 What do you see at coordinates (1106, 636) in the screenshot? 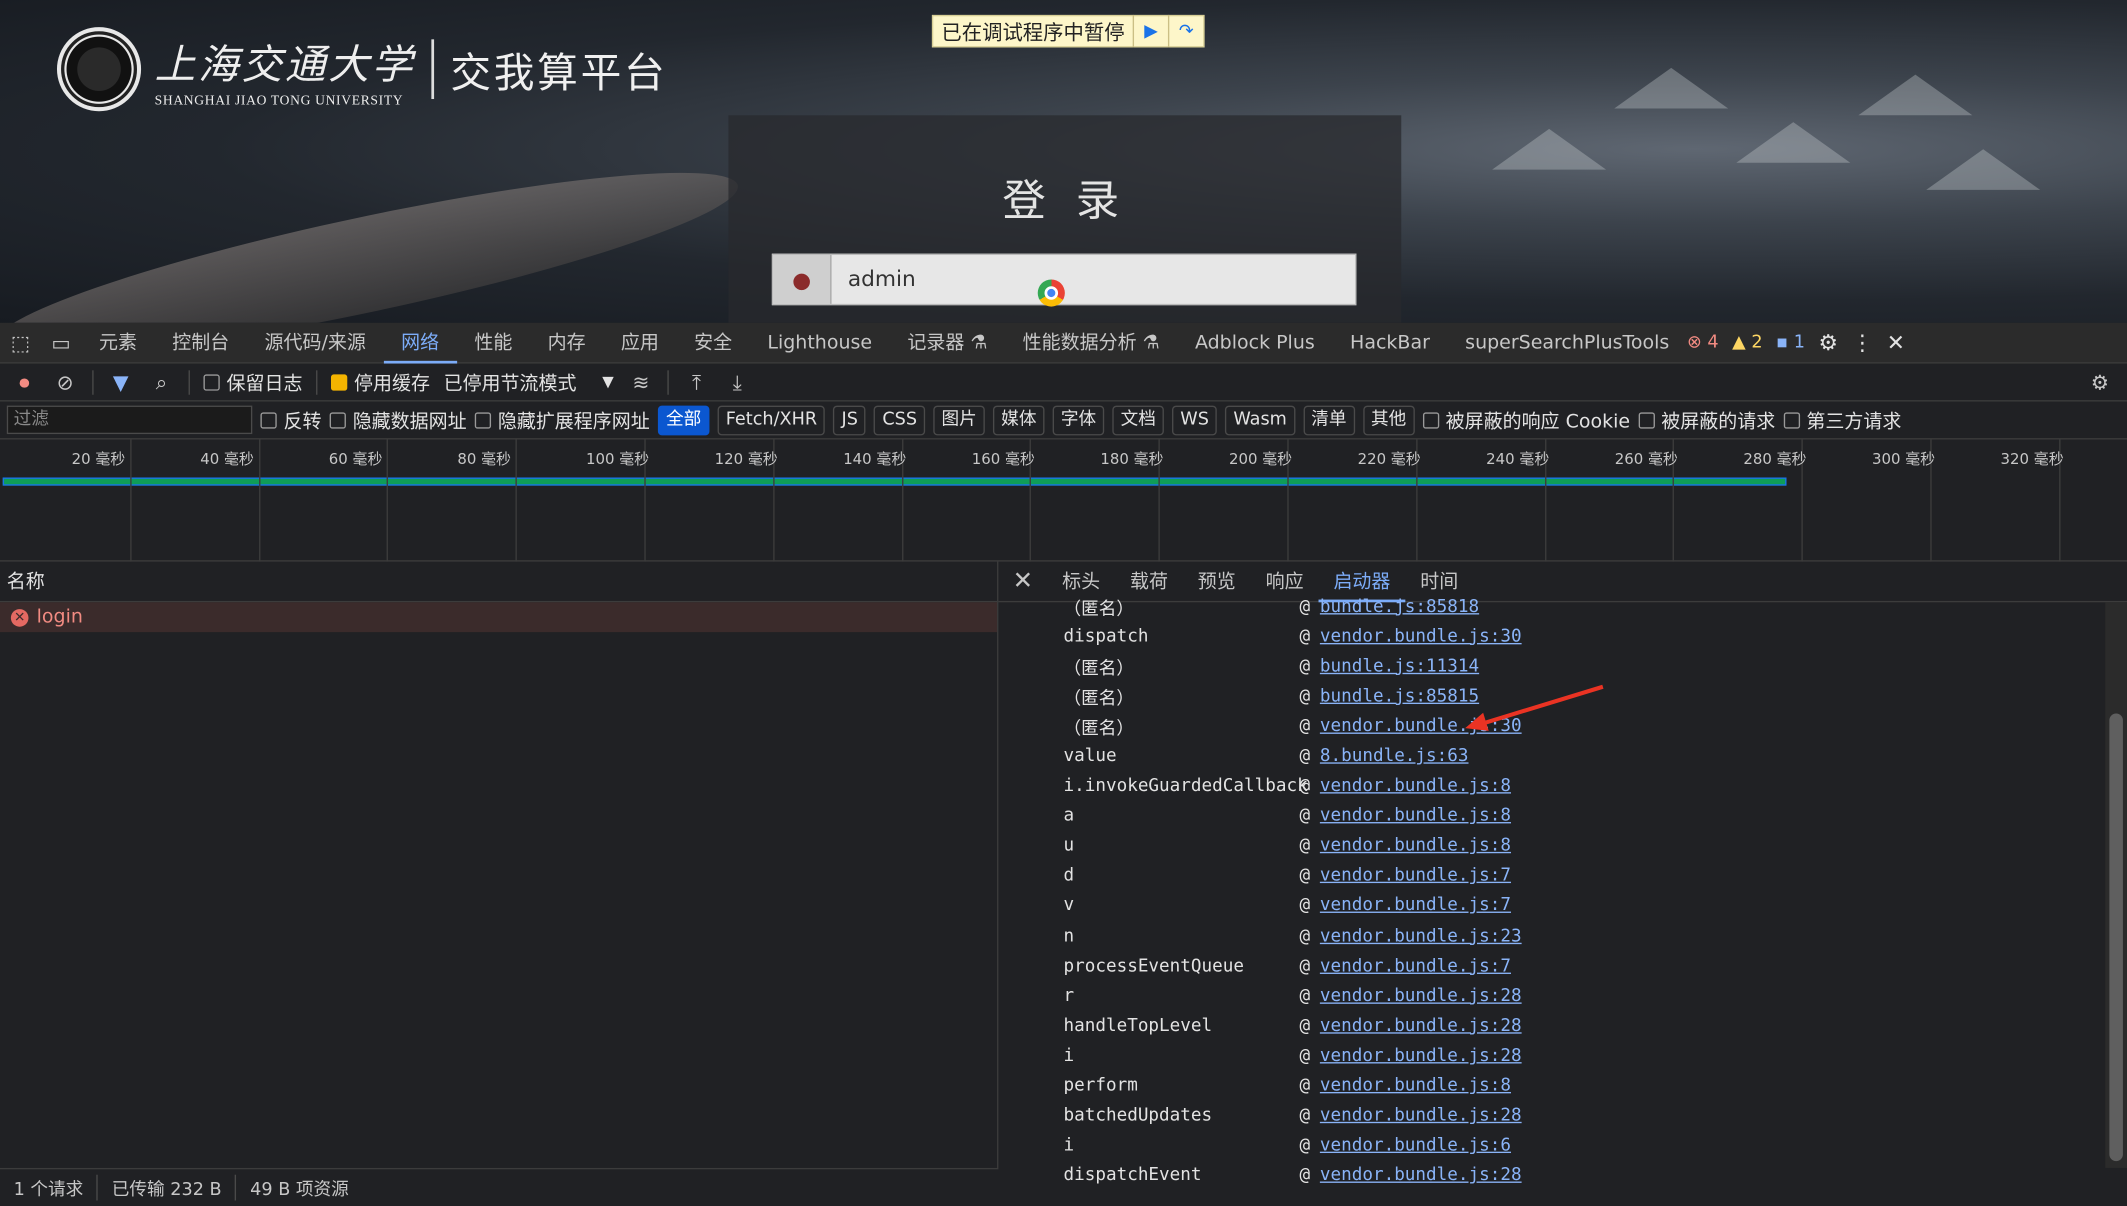
I see `stack-function-name: dispatch` at bounding box center [1106, 636].